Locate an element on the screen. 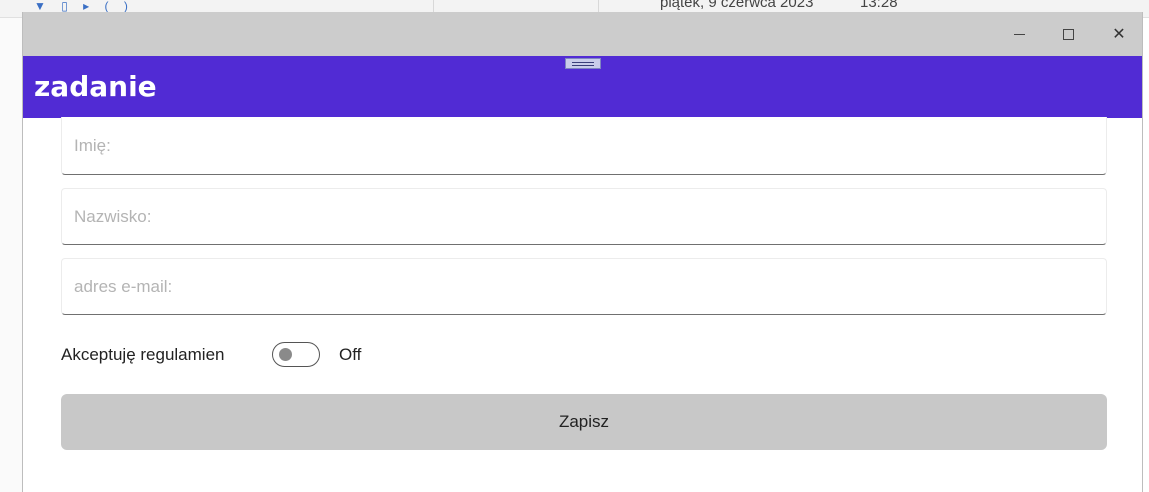 The height and width of the screenshot is (492, 1149). maximize-icon is located at coordinates (1068, 34).